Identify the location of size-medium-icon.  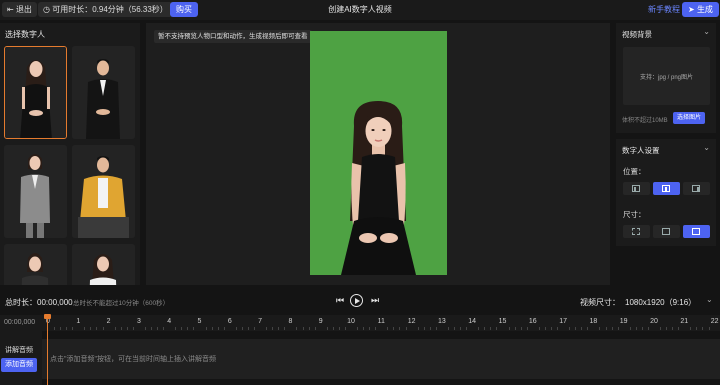
(666, 231).